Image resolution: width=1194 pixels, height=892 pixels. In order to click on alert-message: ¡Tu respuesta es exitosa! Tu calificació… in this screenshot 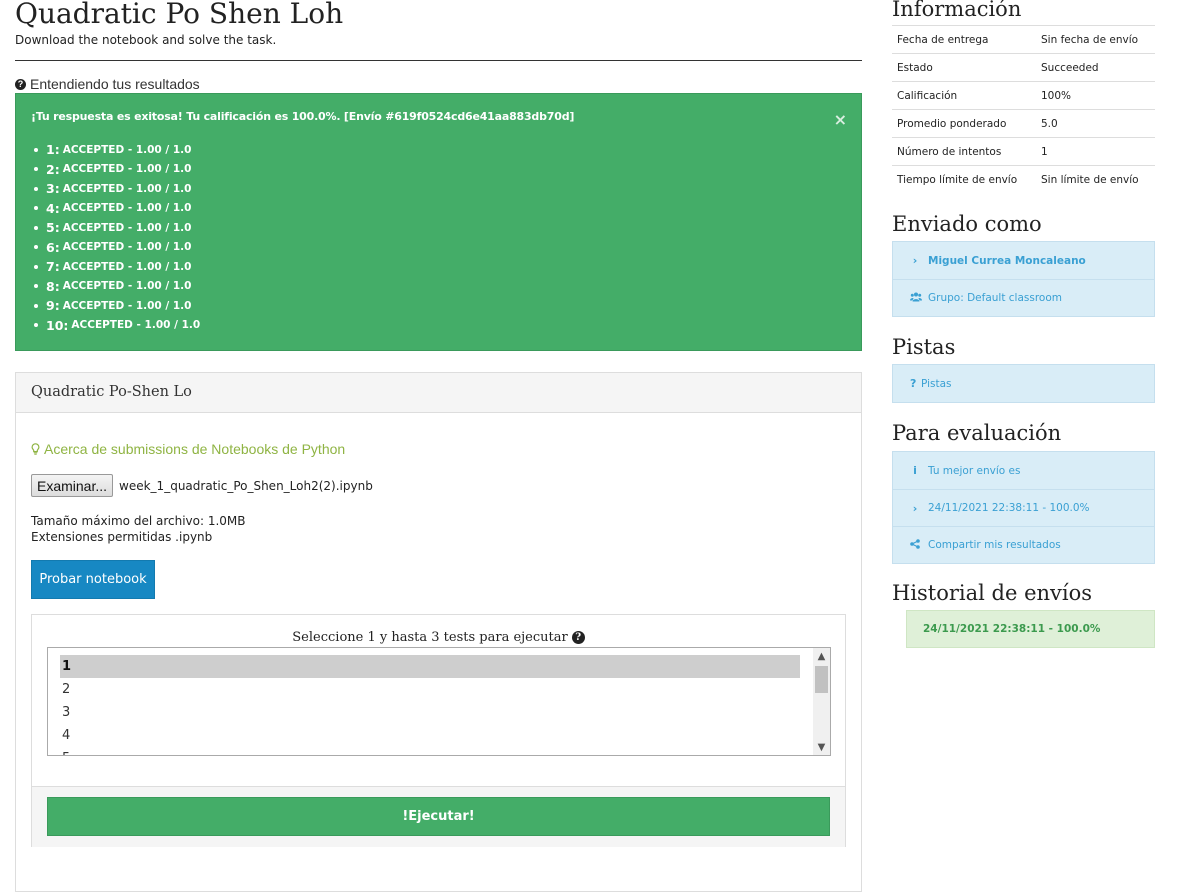, I will do `click(303, 116)`.